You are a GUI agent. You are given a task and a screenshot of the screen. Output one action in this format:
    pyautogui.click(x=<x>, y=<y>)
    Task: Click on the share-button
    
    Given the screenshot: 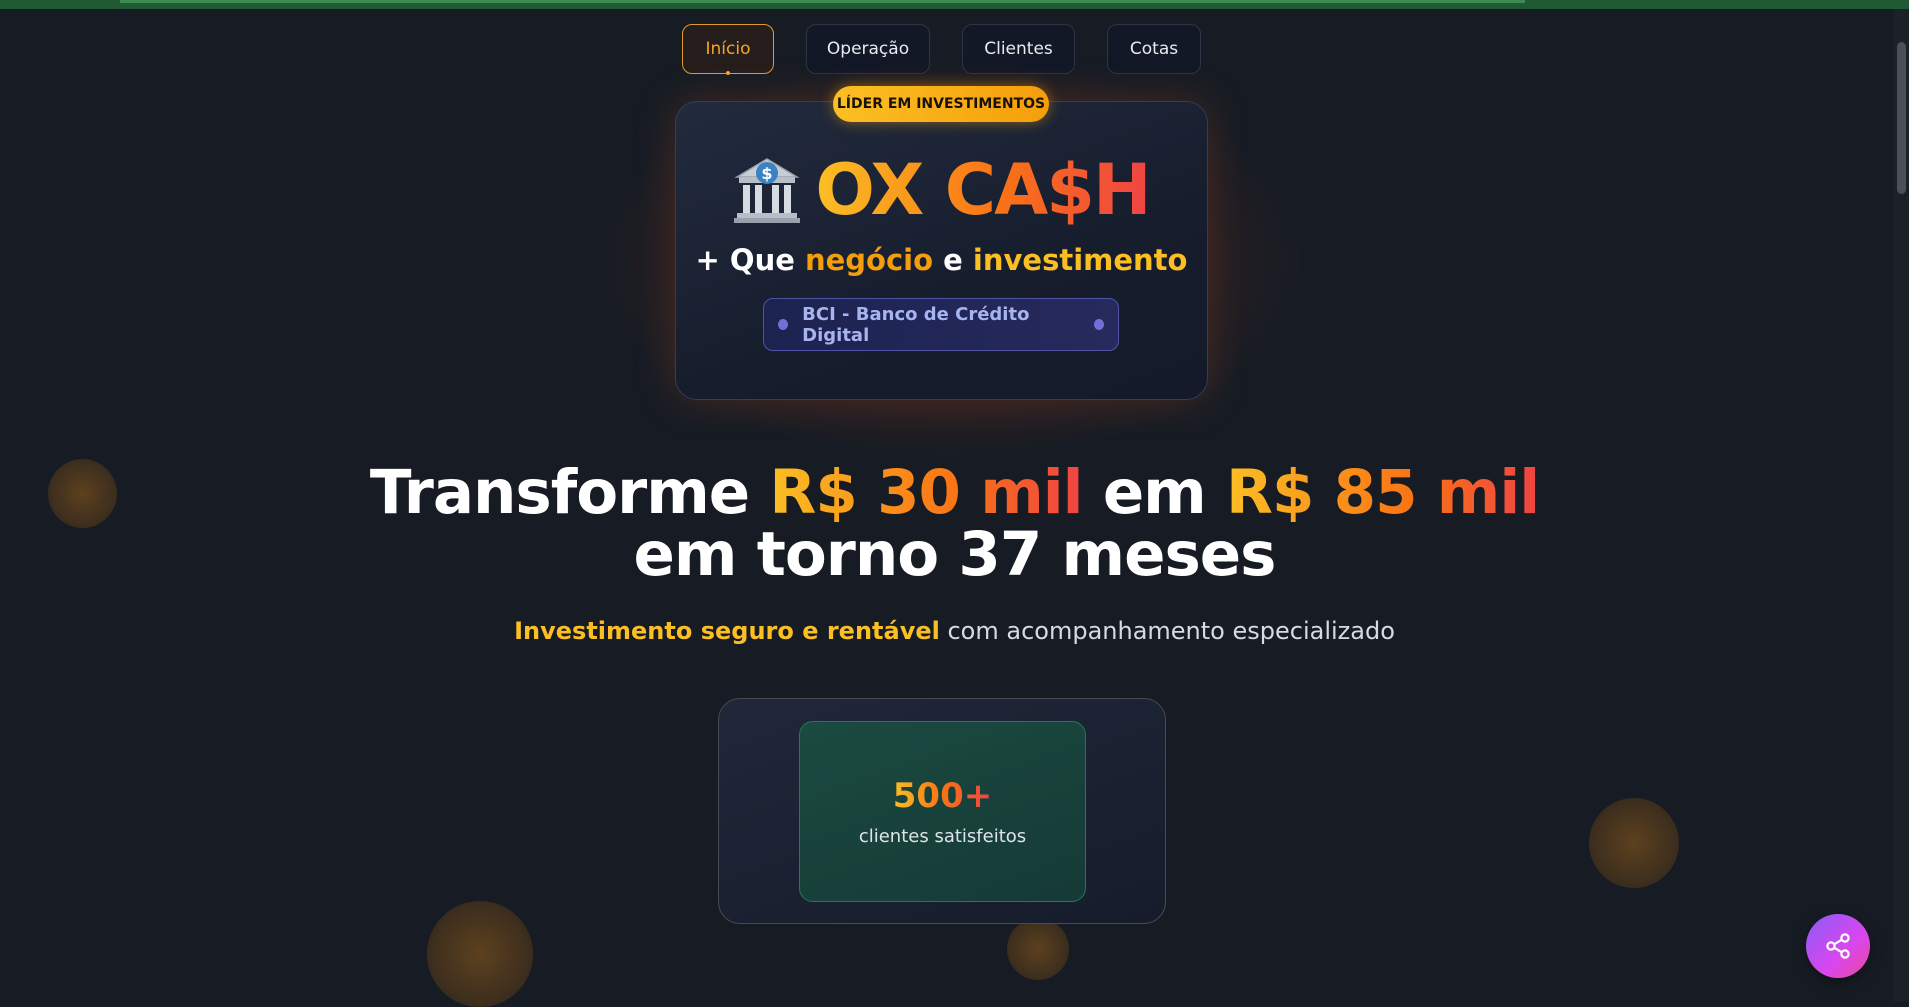 What is the action you would take?
    pyautogui.click(x=1838, y=946)
    